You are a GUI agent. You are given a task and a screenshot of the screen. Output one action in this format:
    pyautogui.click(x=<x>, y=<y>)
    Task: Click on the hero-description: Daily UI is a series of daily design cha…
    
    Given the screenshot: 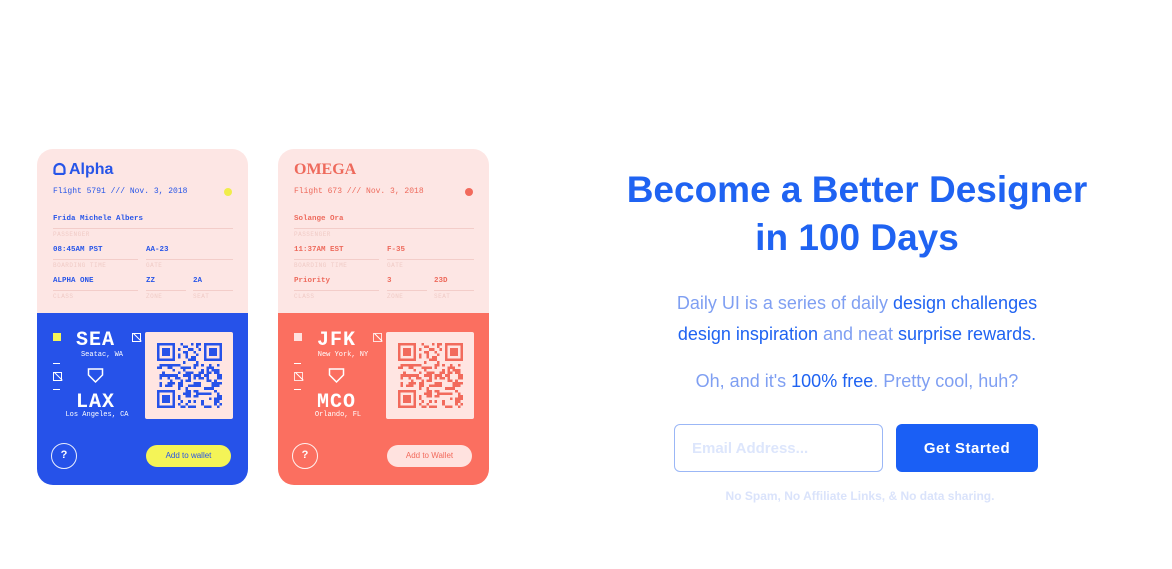 What is the action you would take?
    pyautogui.click(x=857, y=319)
    